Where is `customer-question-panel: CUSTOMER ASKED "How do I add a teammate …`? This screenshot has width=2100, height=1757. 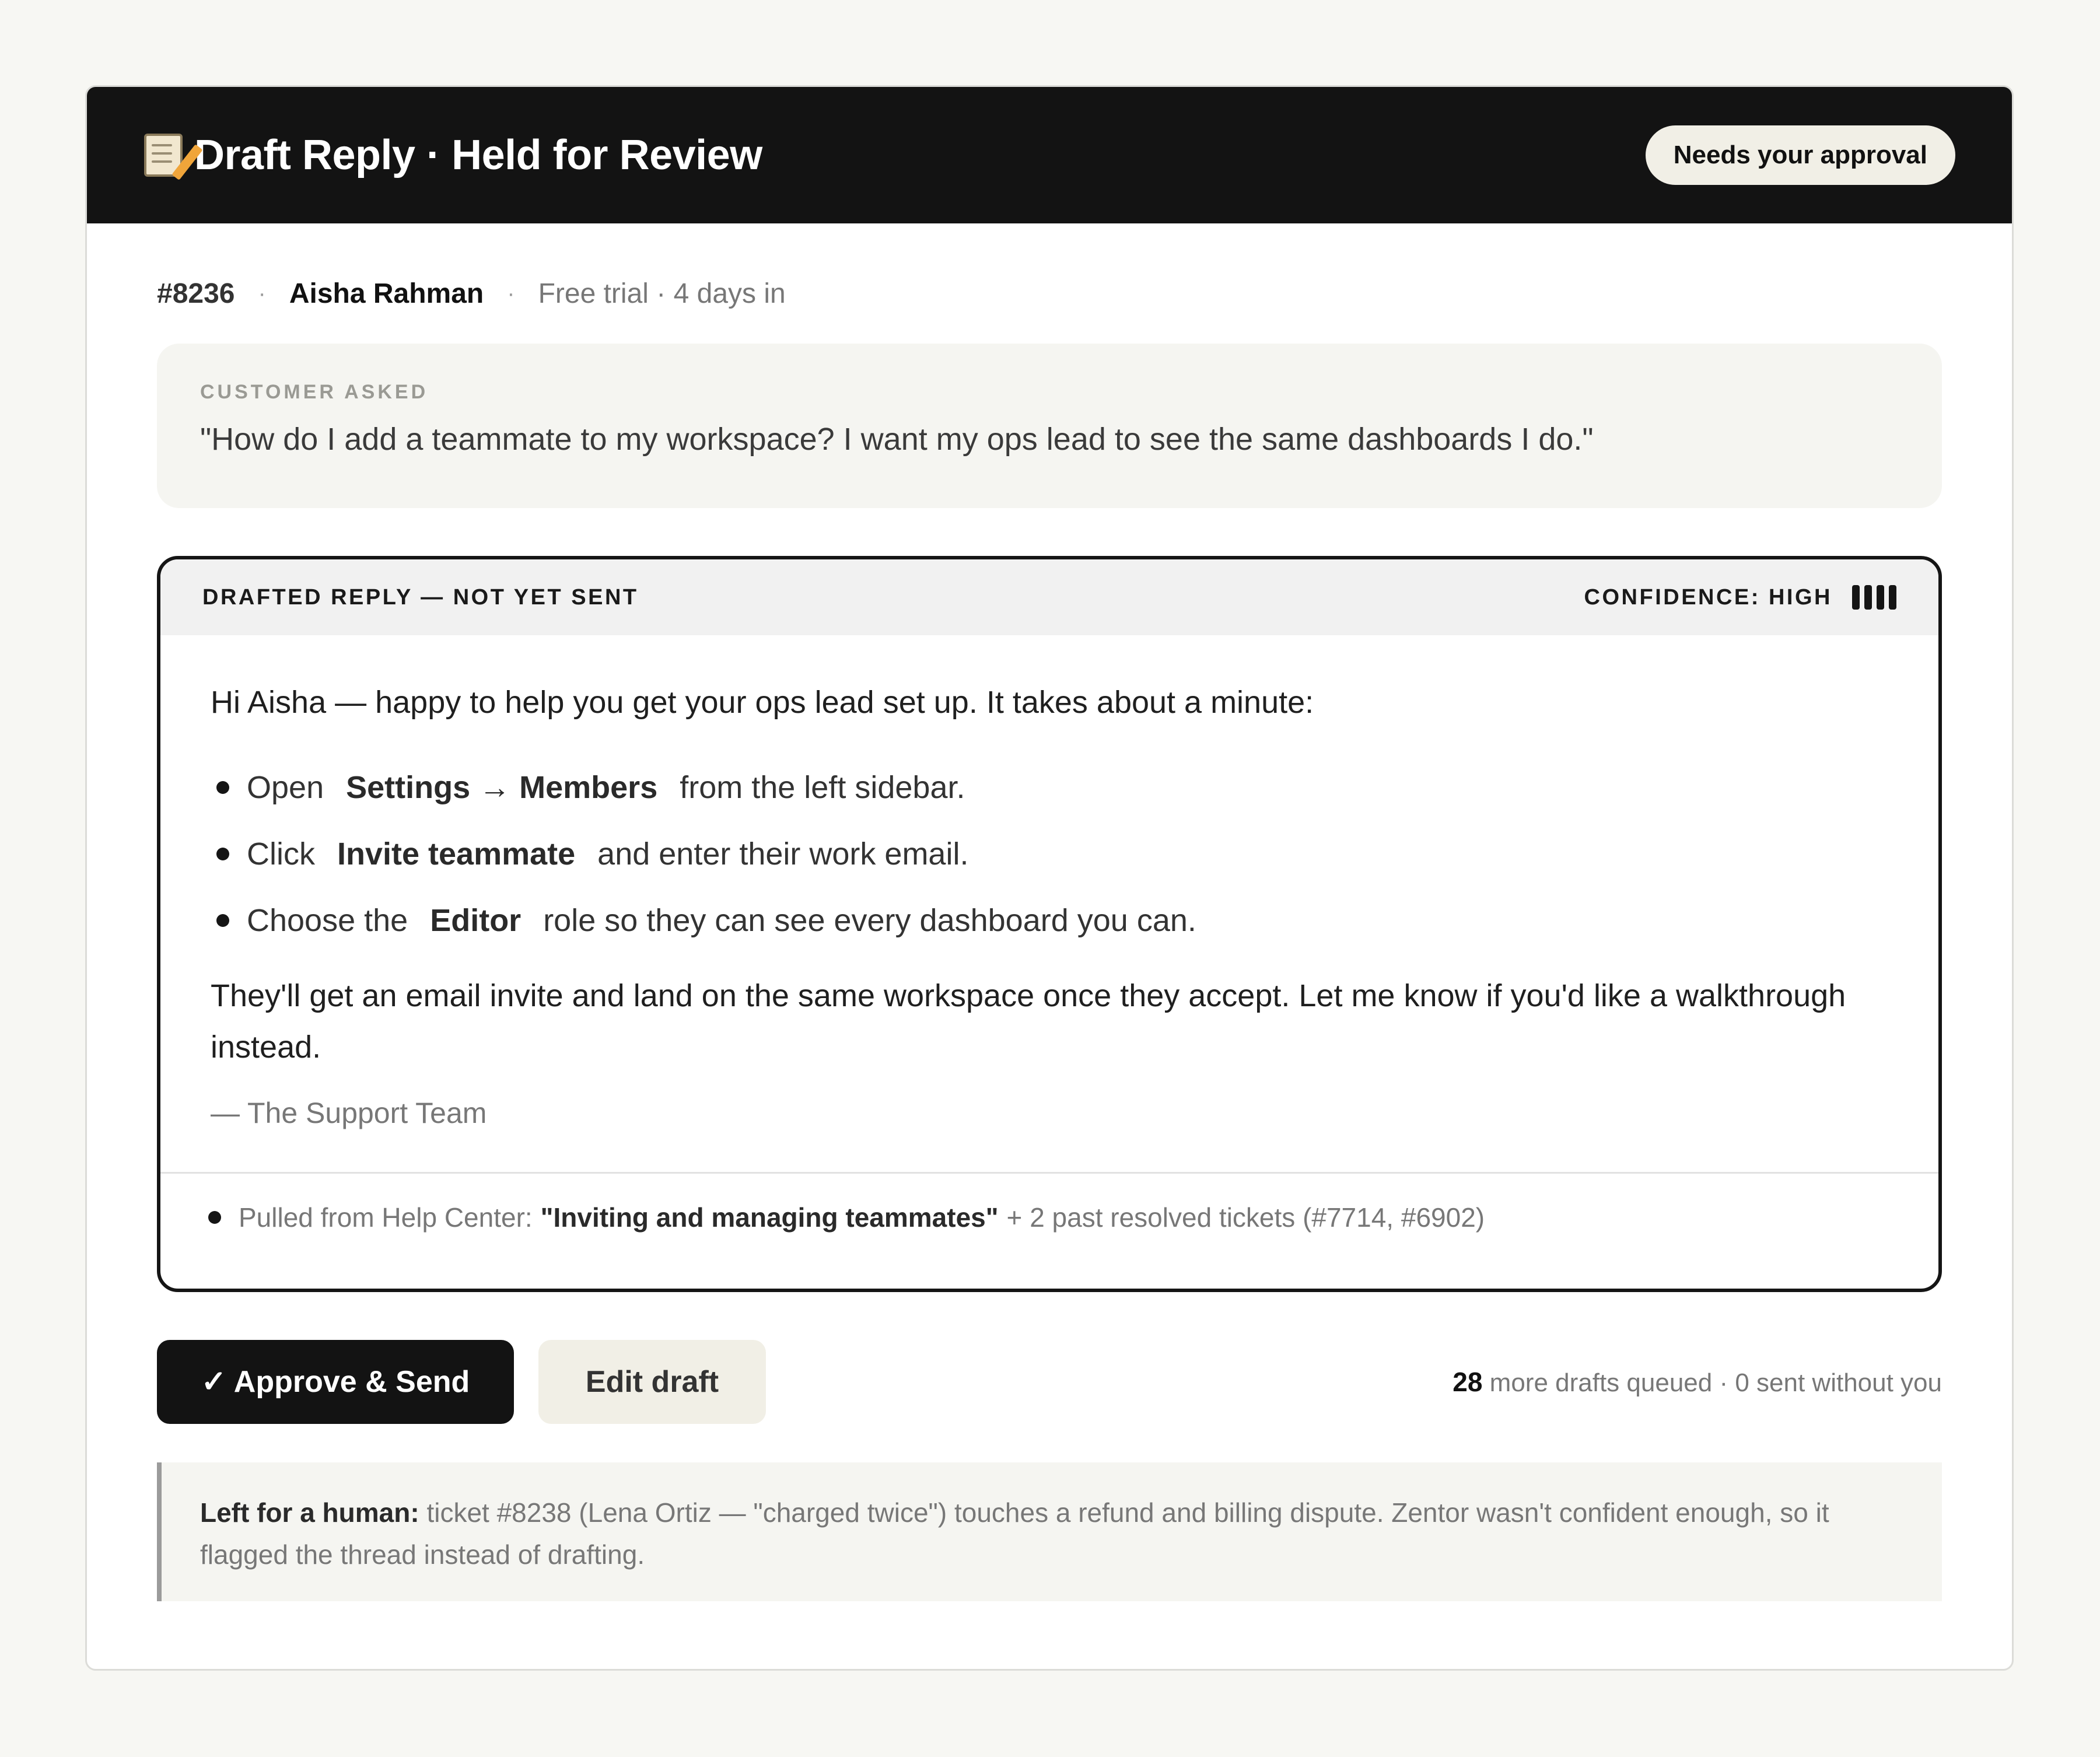
customer-question-panel: CUSTOMER ASKED "How do I add a teammate … is located at coordinates (1049, 426).